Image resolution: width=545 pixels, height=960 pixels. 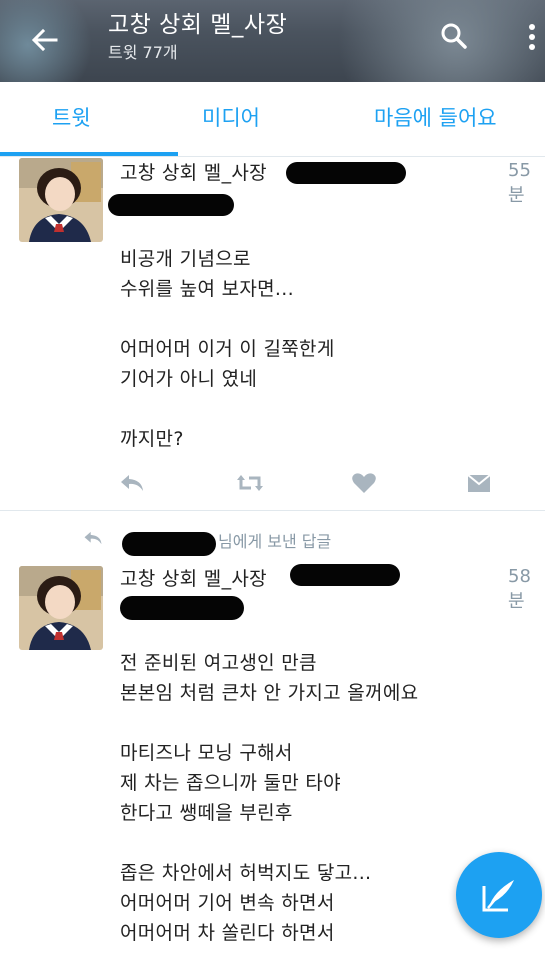 What do you see at coordinates (152, 439) in the screenshot?
I see `tweet-line: 까지만?` at bounding box center [152, 439].